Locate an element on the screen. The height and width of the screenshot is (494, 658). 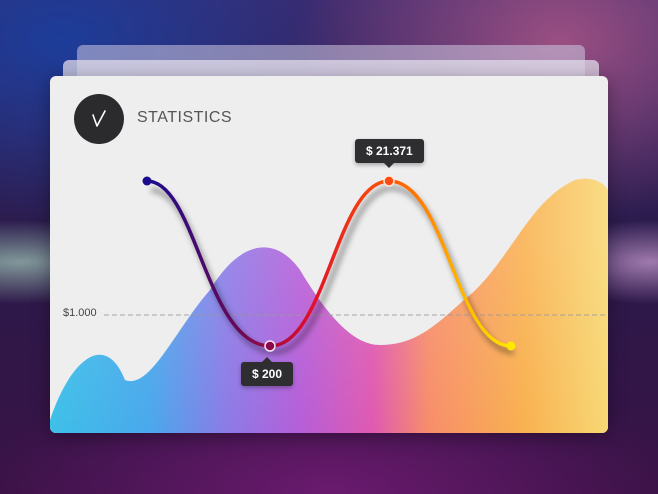
tooltip-min-label: $ 200 is located at coordinates (267, 374).